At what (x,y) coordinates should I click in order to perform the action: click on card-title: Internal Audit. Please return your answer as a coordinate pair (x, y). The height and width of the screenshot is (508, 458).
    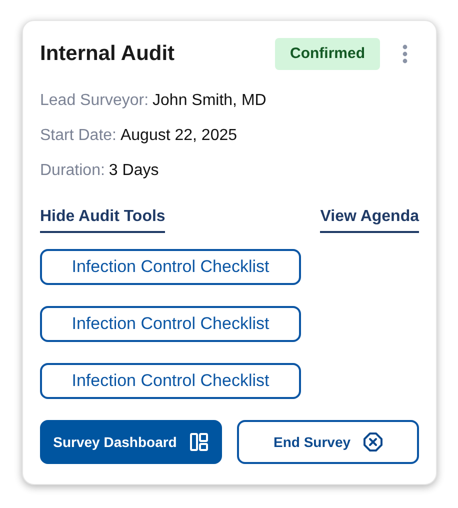
    Looking at the image, I should click on (107, 54).